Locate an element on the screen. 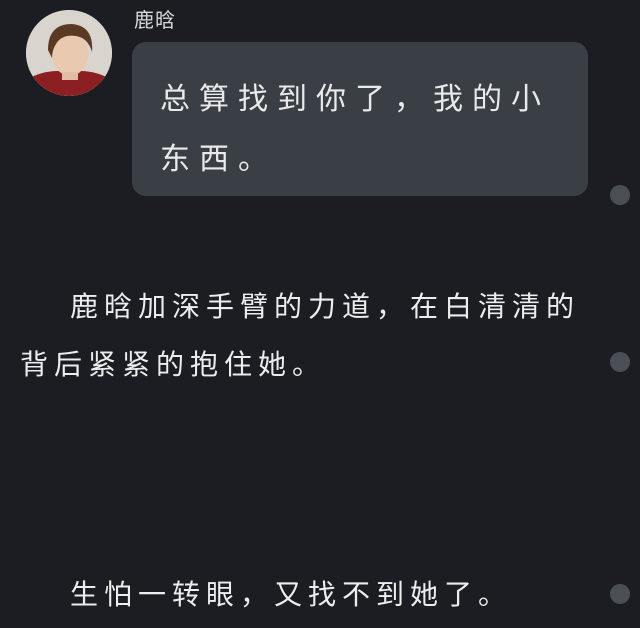 The height and width of the screenshot is (628, 640). avatar-photo-icon is located at coordinates (69, 53).